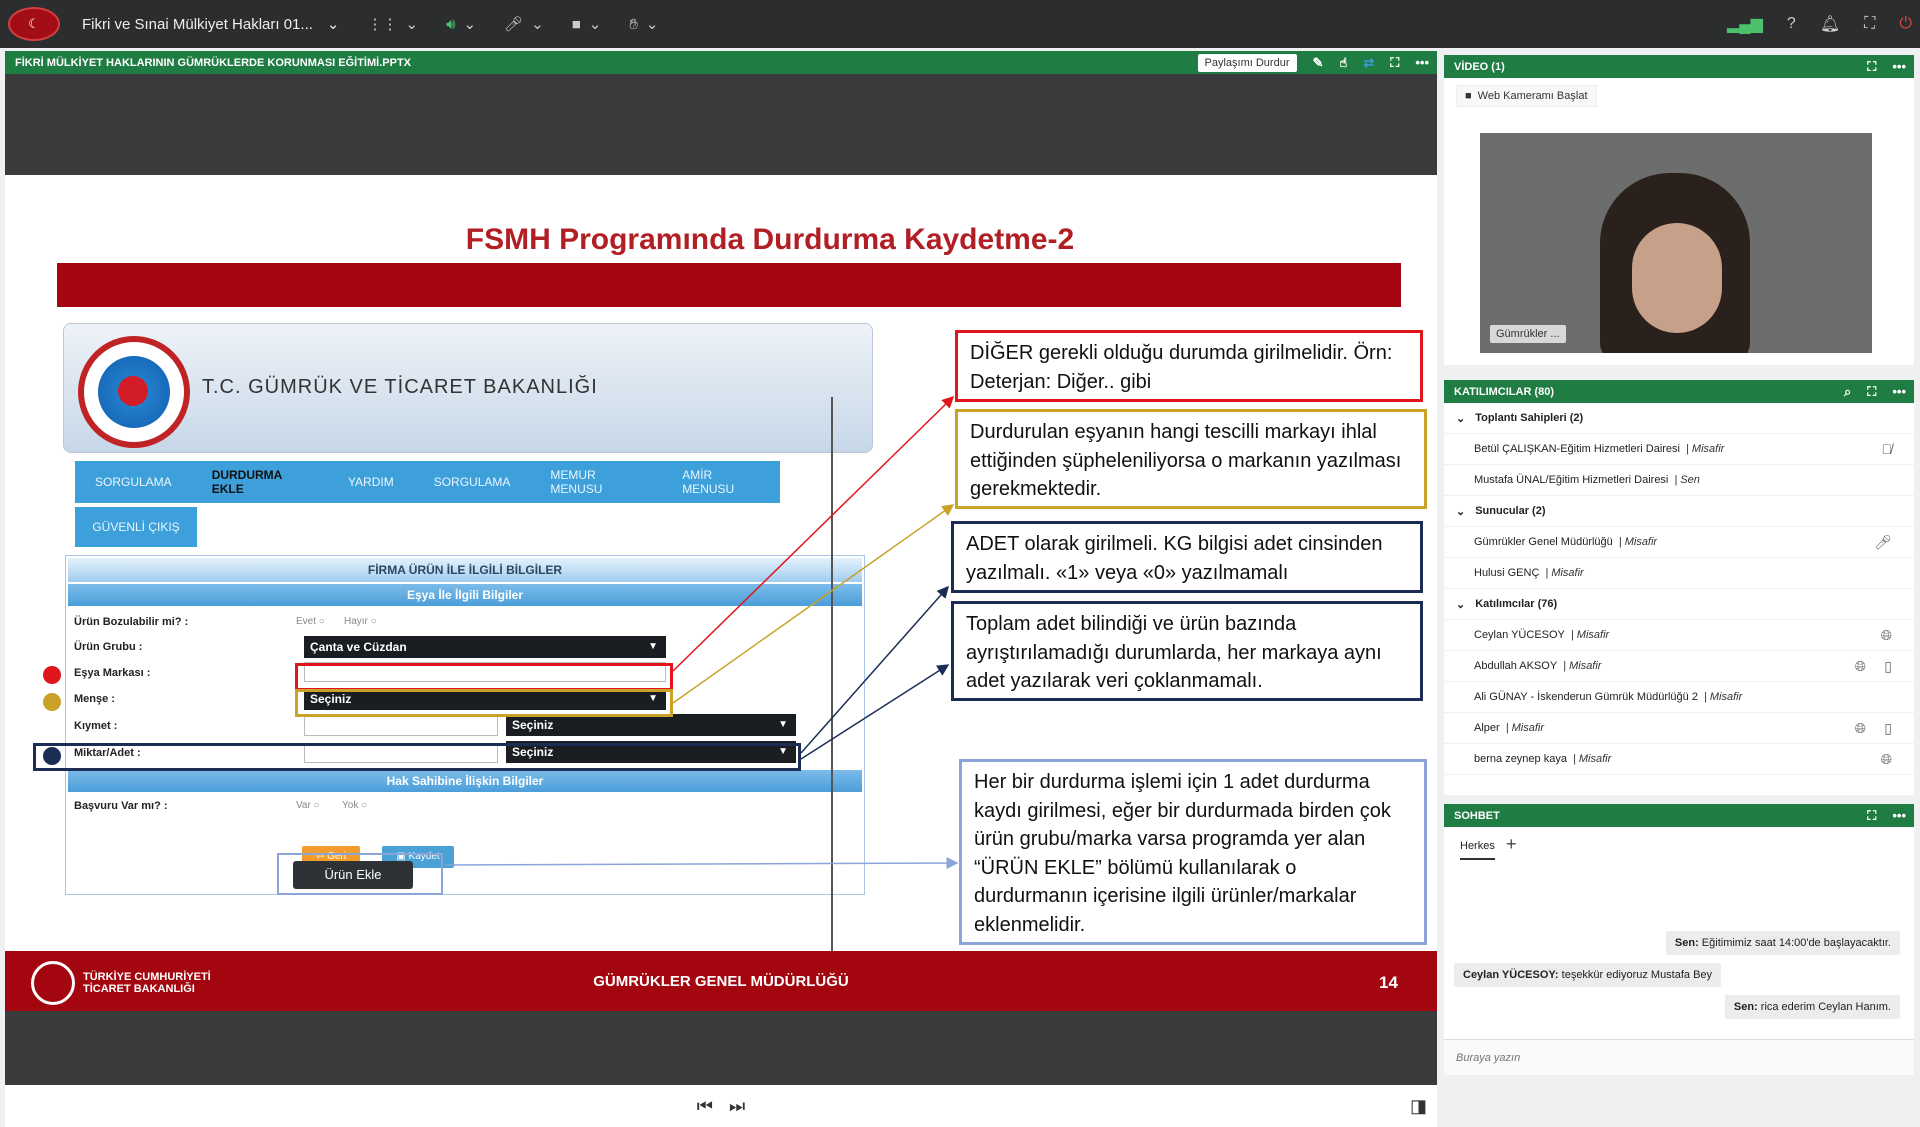  I want to click on arrow-blue, so click(701, 863).